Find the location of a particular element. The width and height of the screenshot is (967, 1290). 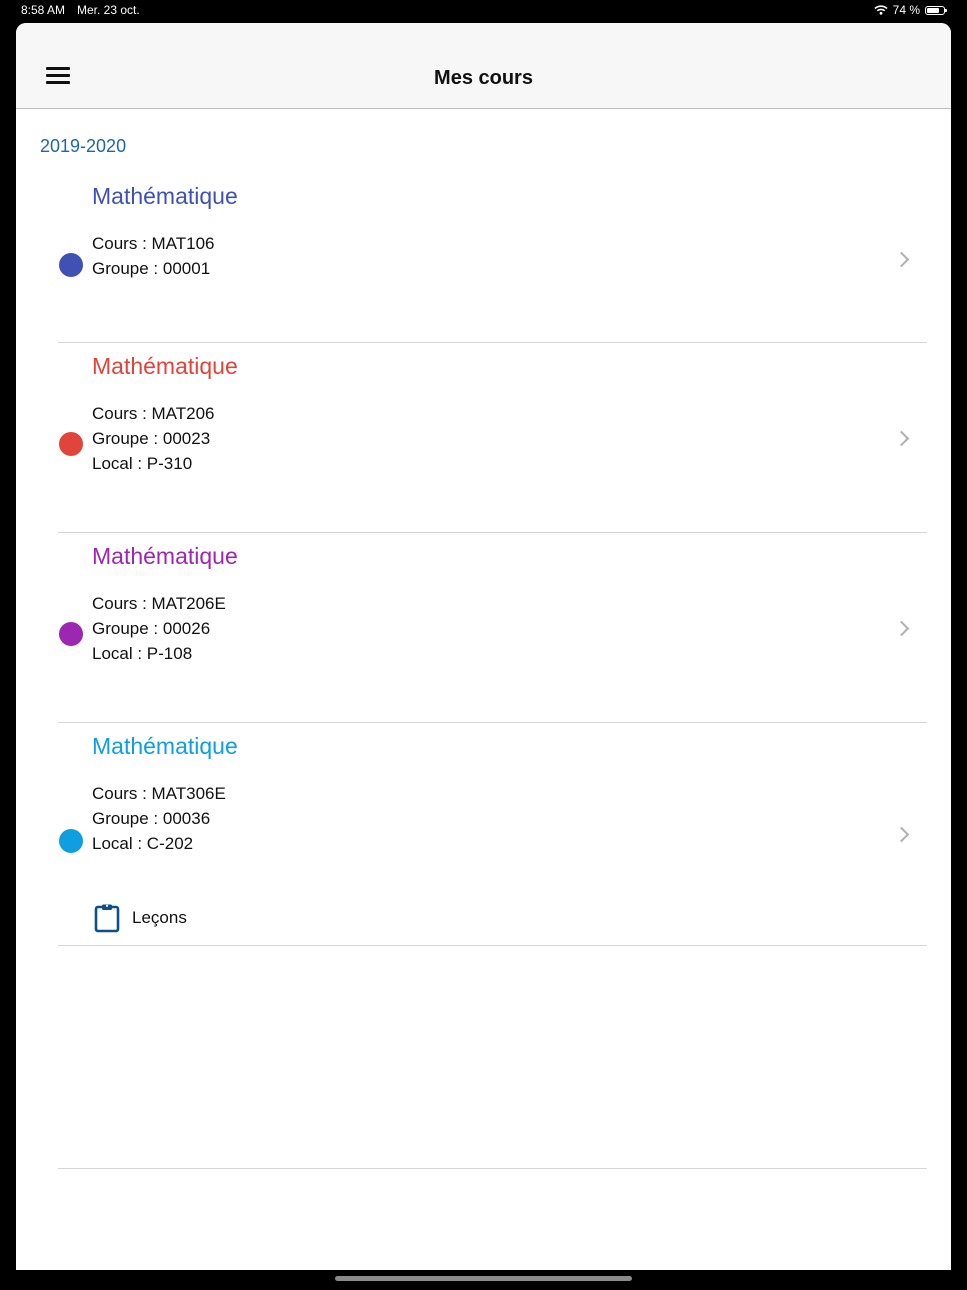

course-group: Groupe : 00023 is located at coordinates (151, 438).